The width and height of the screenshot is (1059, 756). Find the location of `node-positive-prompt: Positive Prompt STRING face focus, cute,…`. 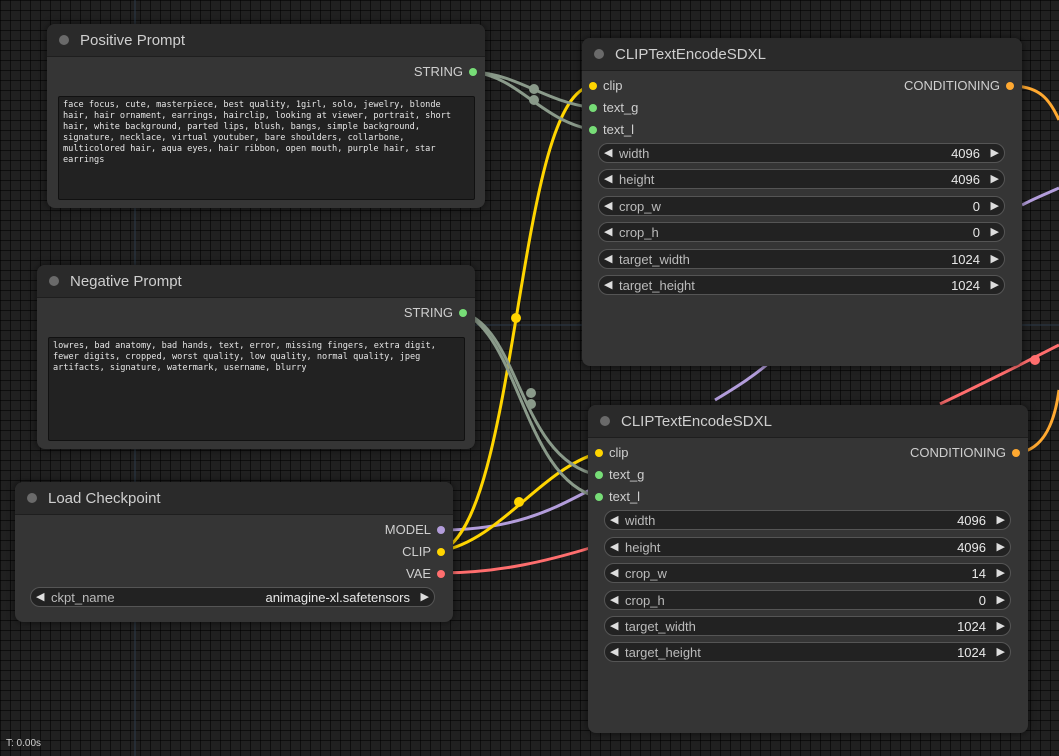

node-positive-prompt: Positive Prompt STRING face focus, cute,… is located at coordinates (266, 116).